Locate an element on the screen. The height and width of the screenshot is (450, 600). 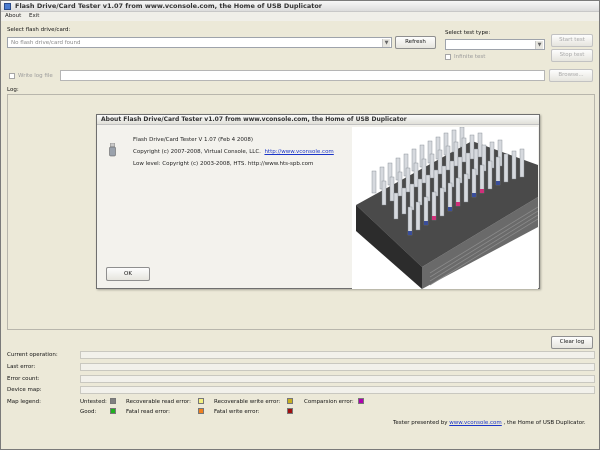
usb-drive-icon is located at coordinates (112, 150).